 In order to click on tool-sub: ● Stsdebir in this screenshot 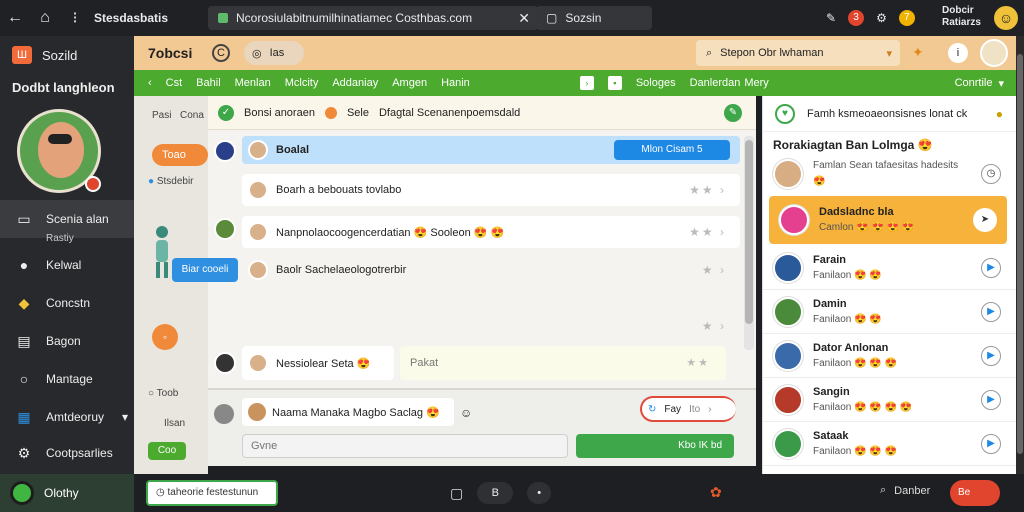, I will do `click(171, 181)`.